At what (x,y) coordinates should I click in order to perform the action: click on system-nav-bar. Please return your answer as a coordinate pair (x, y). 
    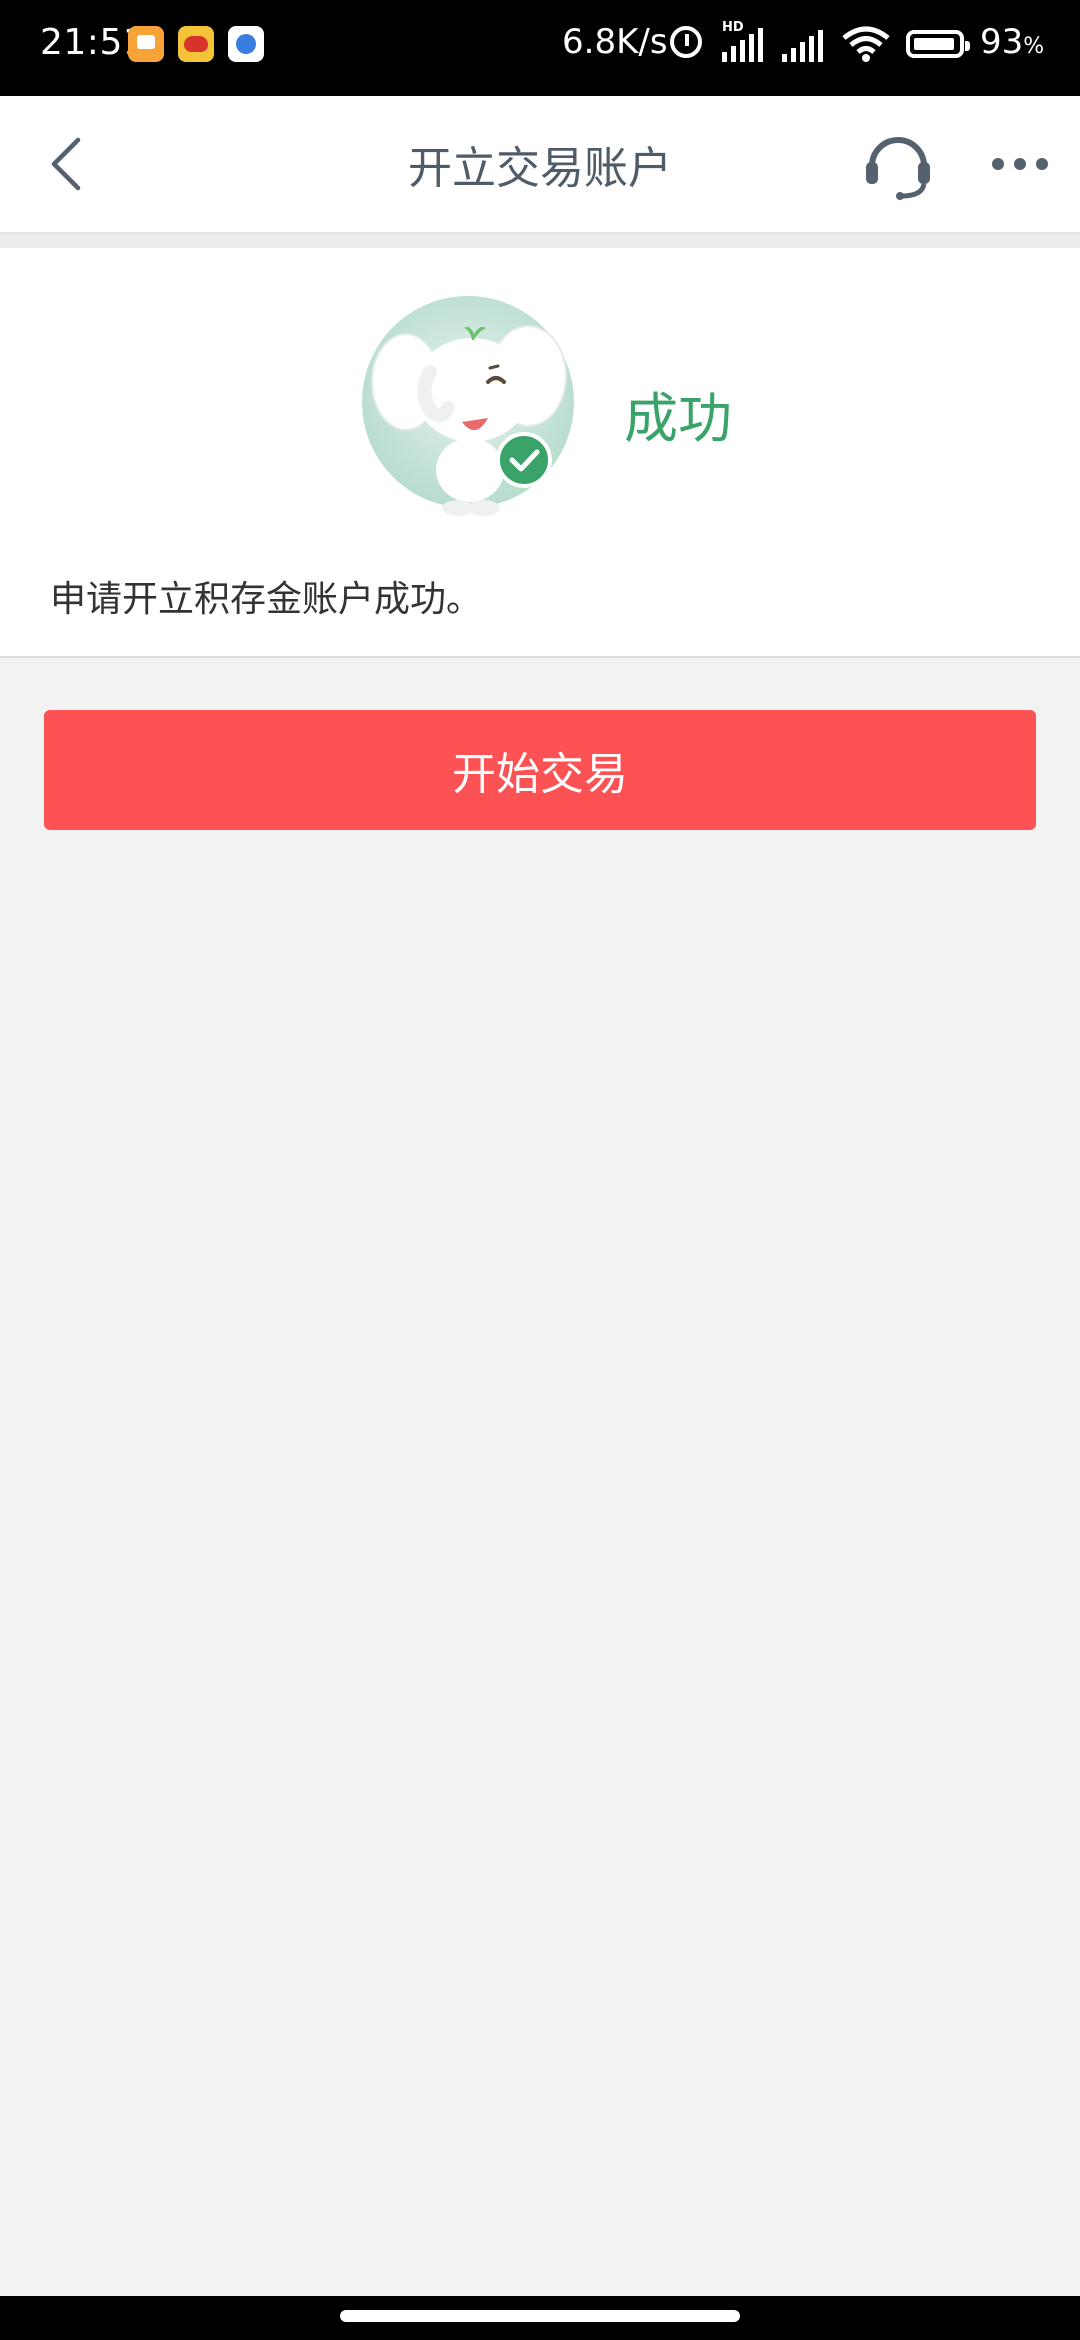
    Looking at the image, I should click on (540, 2318).